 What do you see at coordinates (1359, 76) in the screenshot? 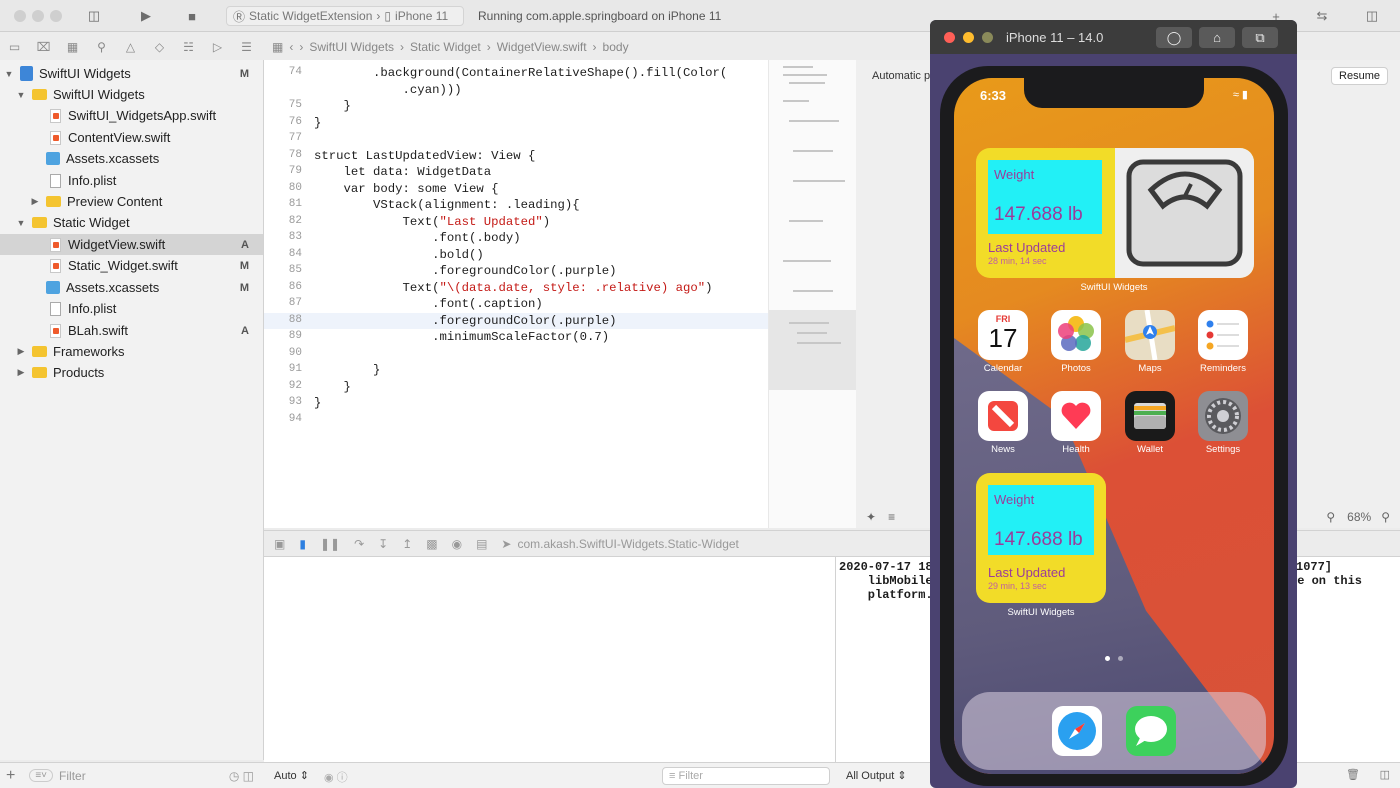
I see `resume-button: Resume` at bounding box center [1359, 76].